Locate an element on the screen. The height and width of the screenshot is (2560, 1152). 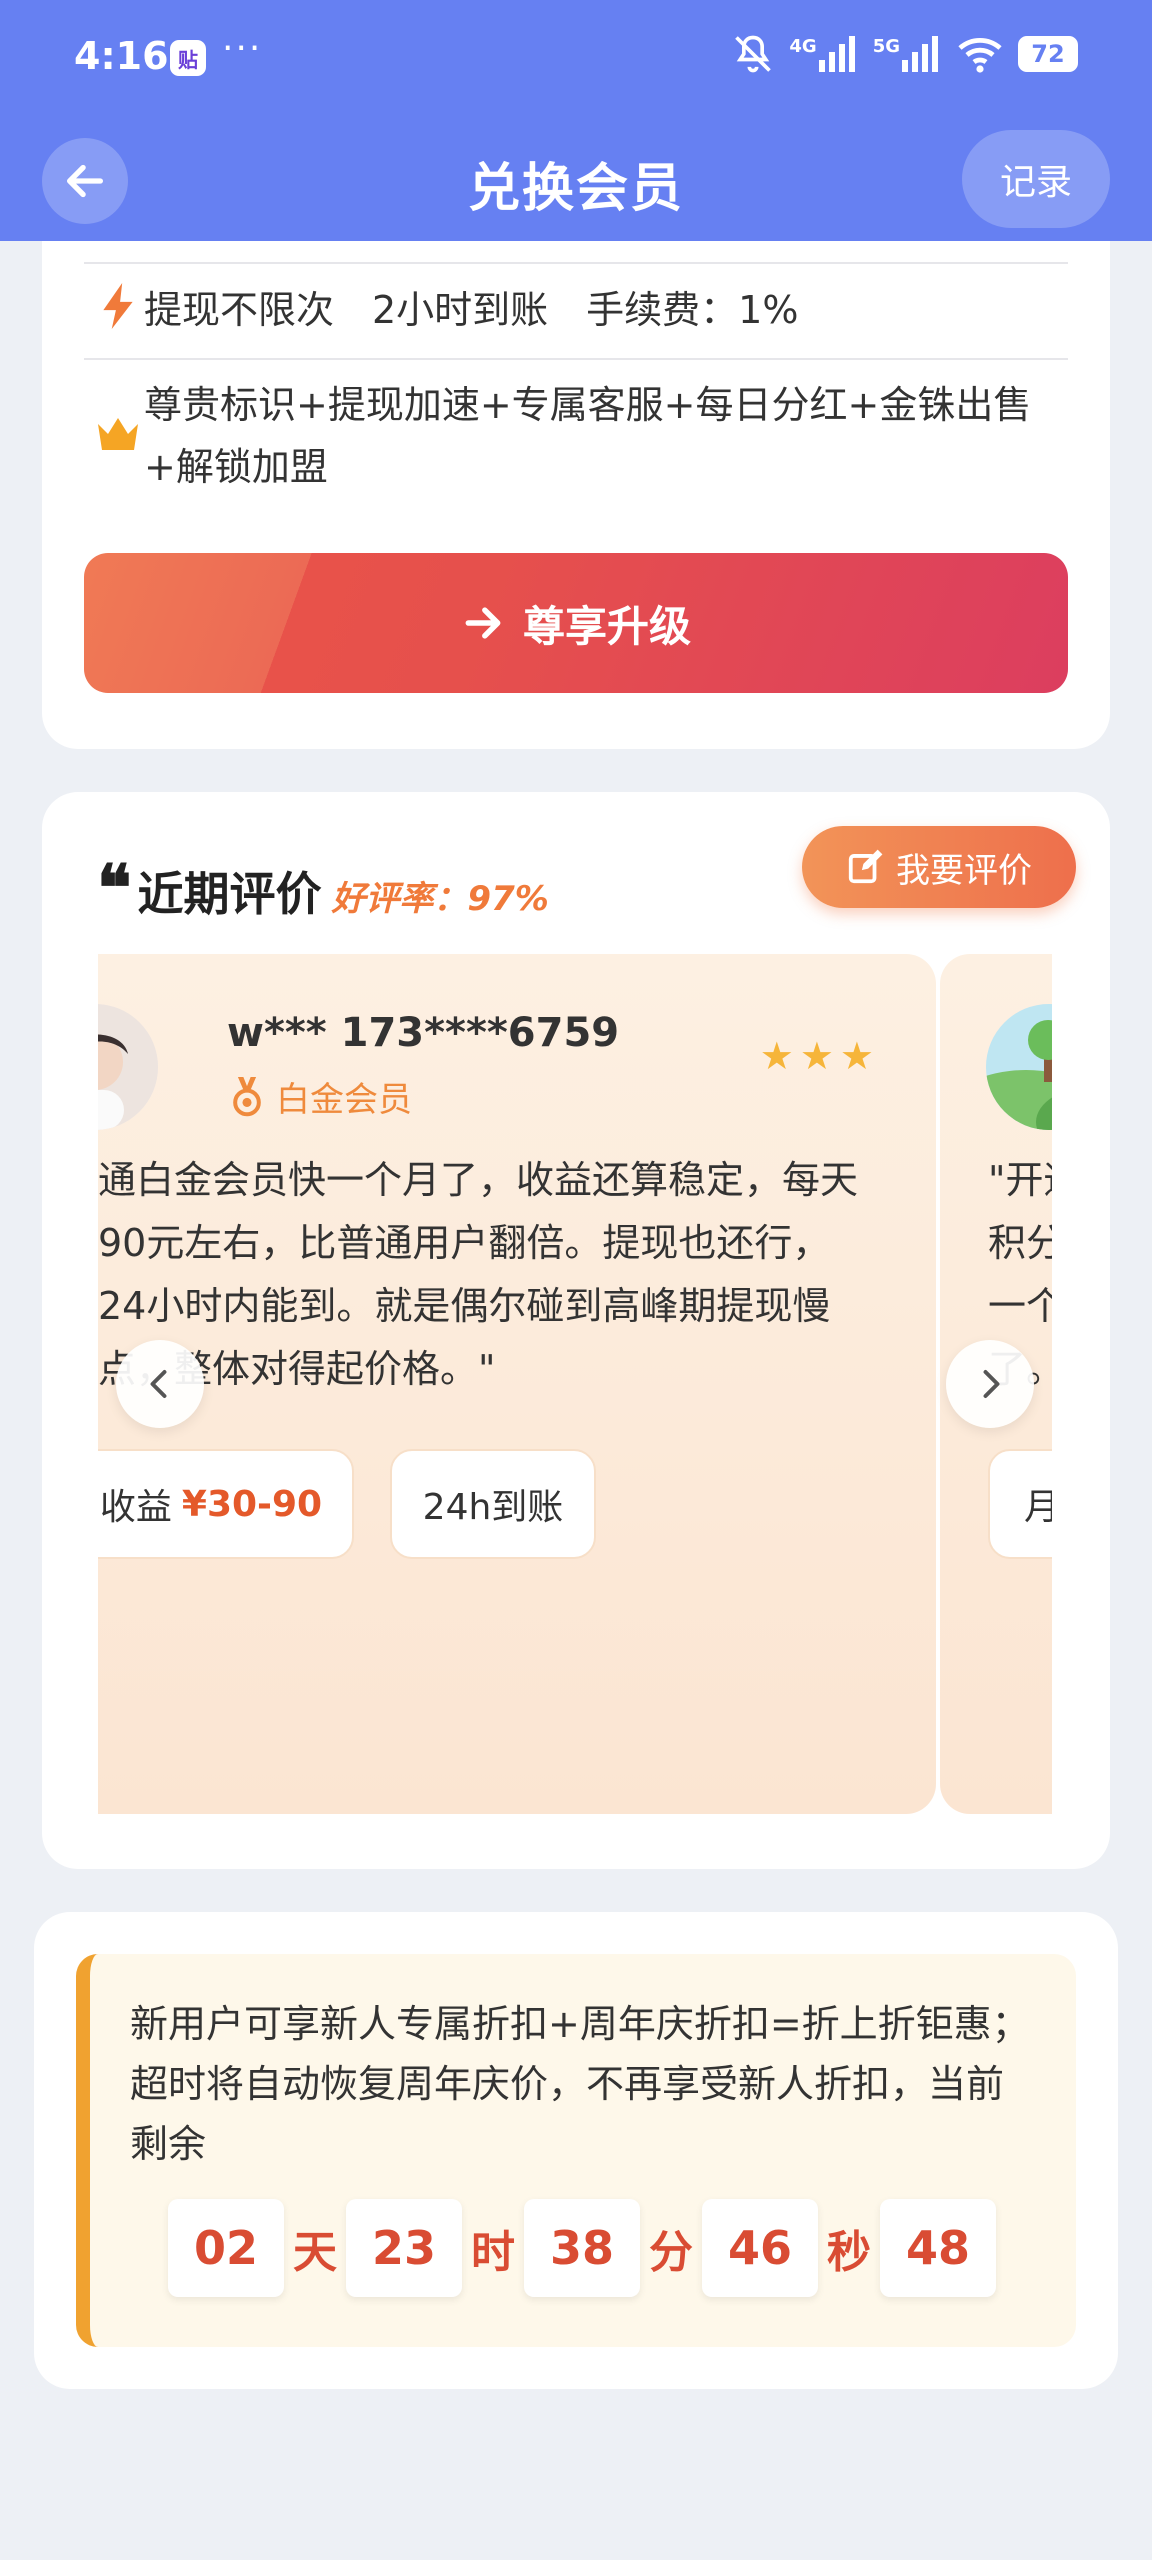
chevron-left-icon is located at coordinates (158, 1384).